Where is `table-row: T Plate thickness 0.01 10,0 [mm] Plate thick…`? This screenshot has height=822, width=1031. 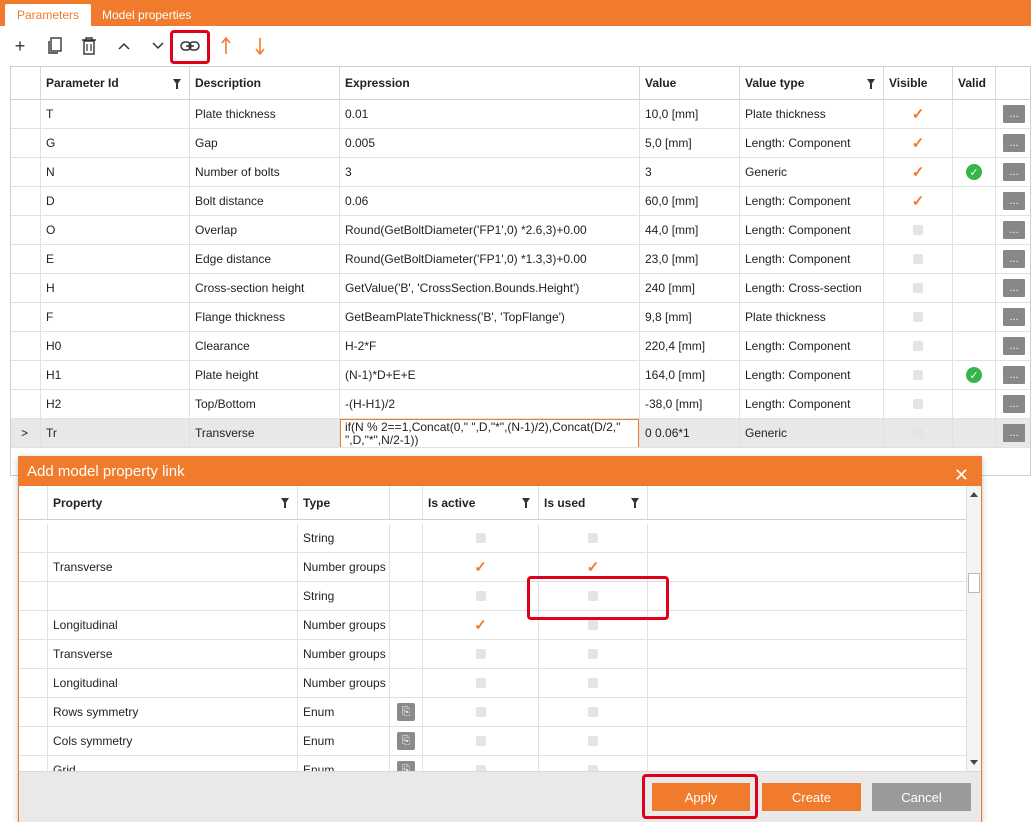 table-row: T Plate thickness 0.01 10,0 [mm] Plate thick… is located at coordinates (520, 114).